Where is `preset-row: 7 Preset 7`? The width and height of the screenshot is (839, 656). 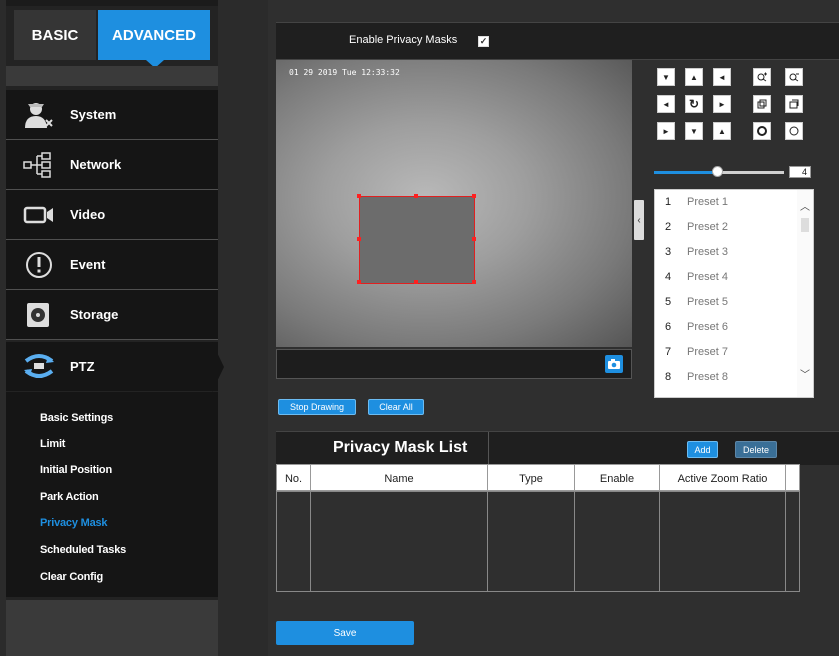
preset-row: 7 Preset 7 is located at coordinates (725, 352).